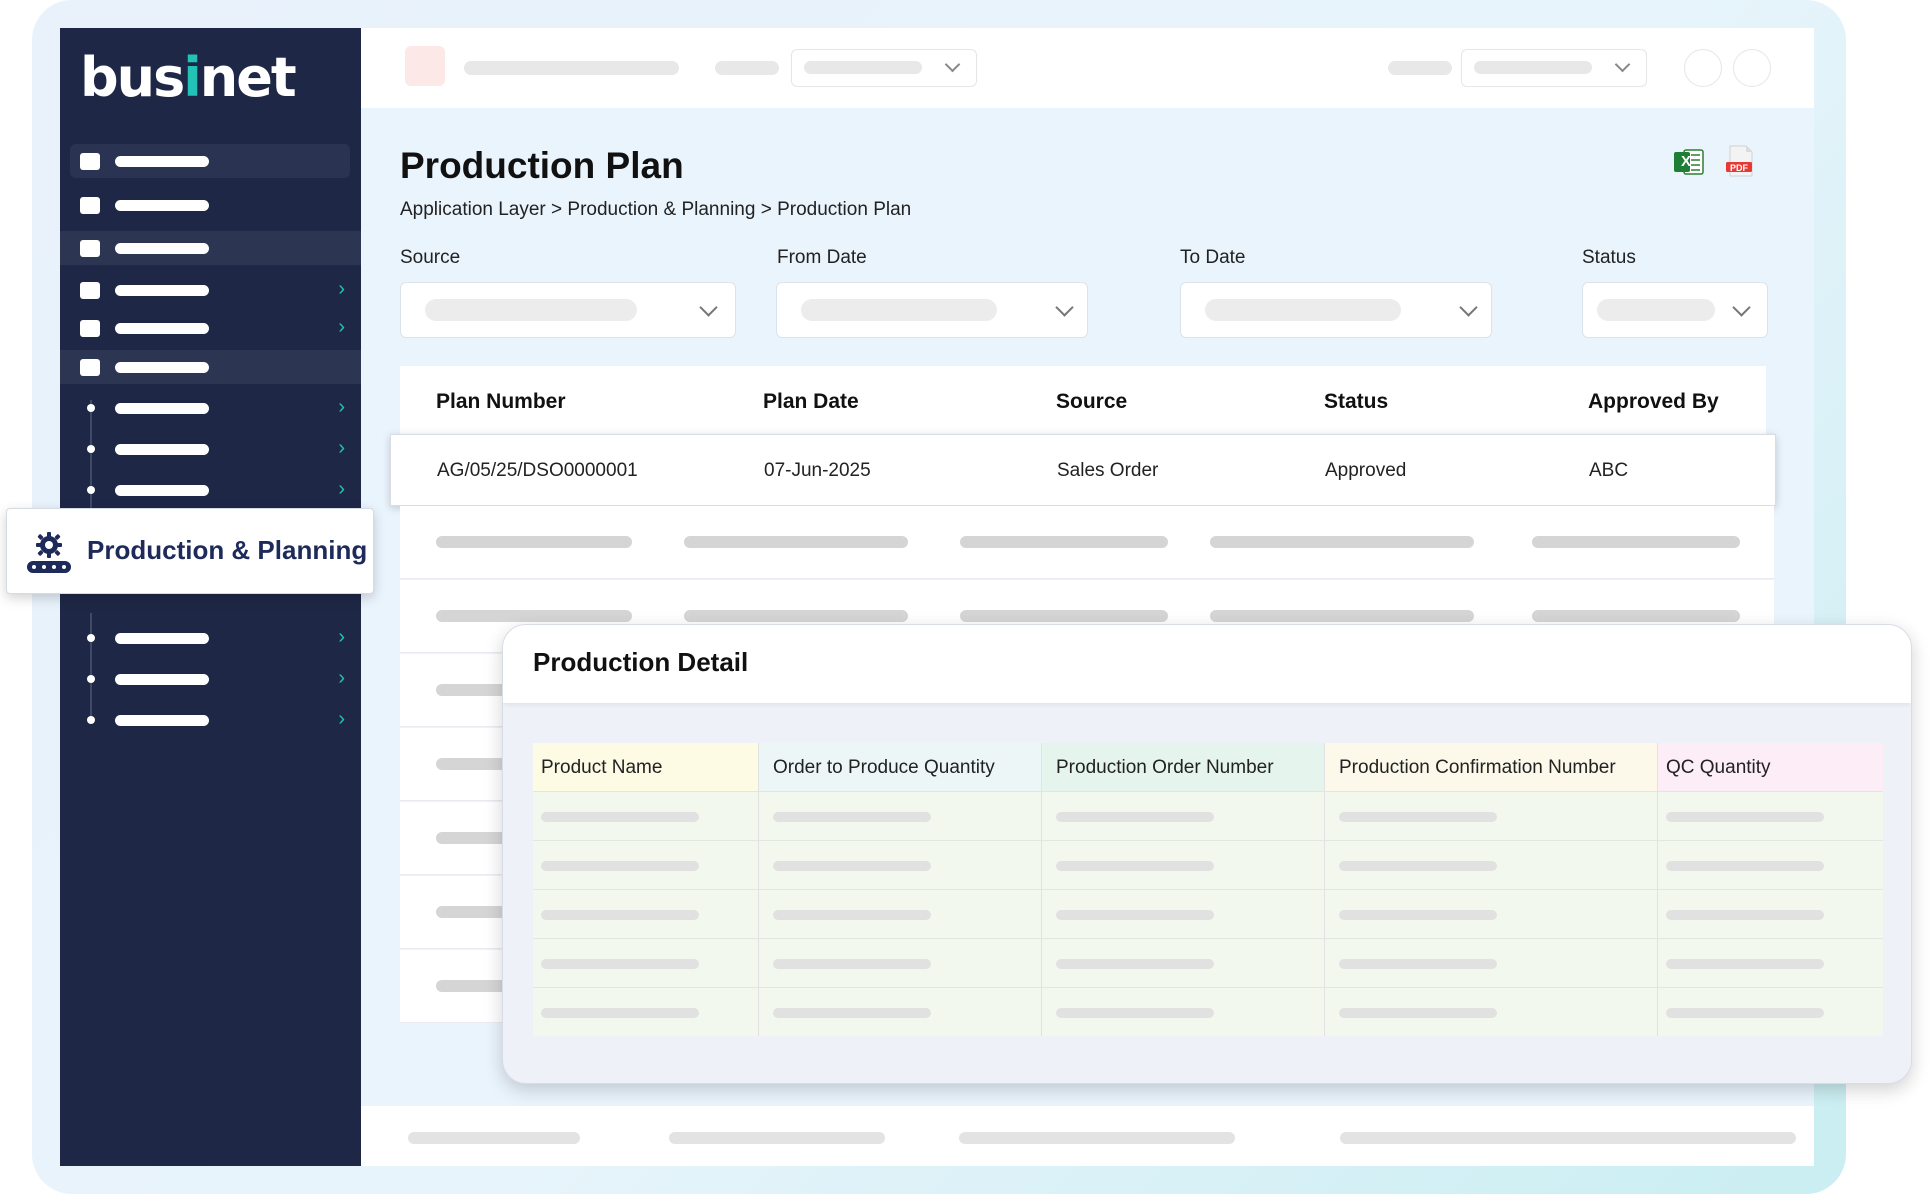 This screenshot has height=1194, width=1930. I want to click on column-header: Source, so click(1091, 402).